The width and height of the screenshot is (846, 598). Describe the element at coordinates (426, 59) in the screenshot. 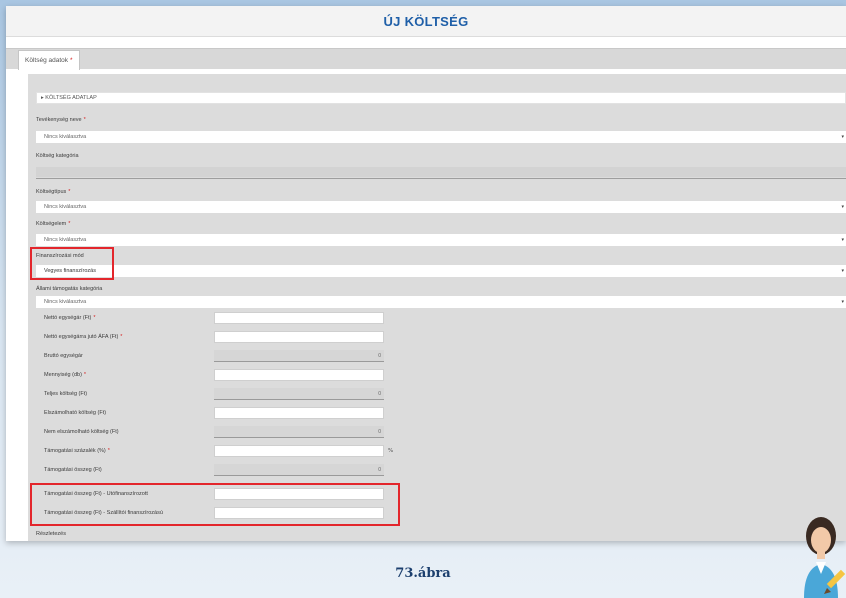

I see `tab-bar: Költség adatok *` at that location.